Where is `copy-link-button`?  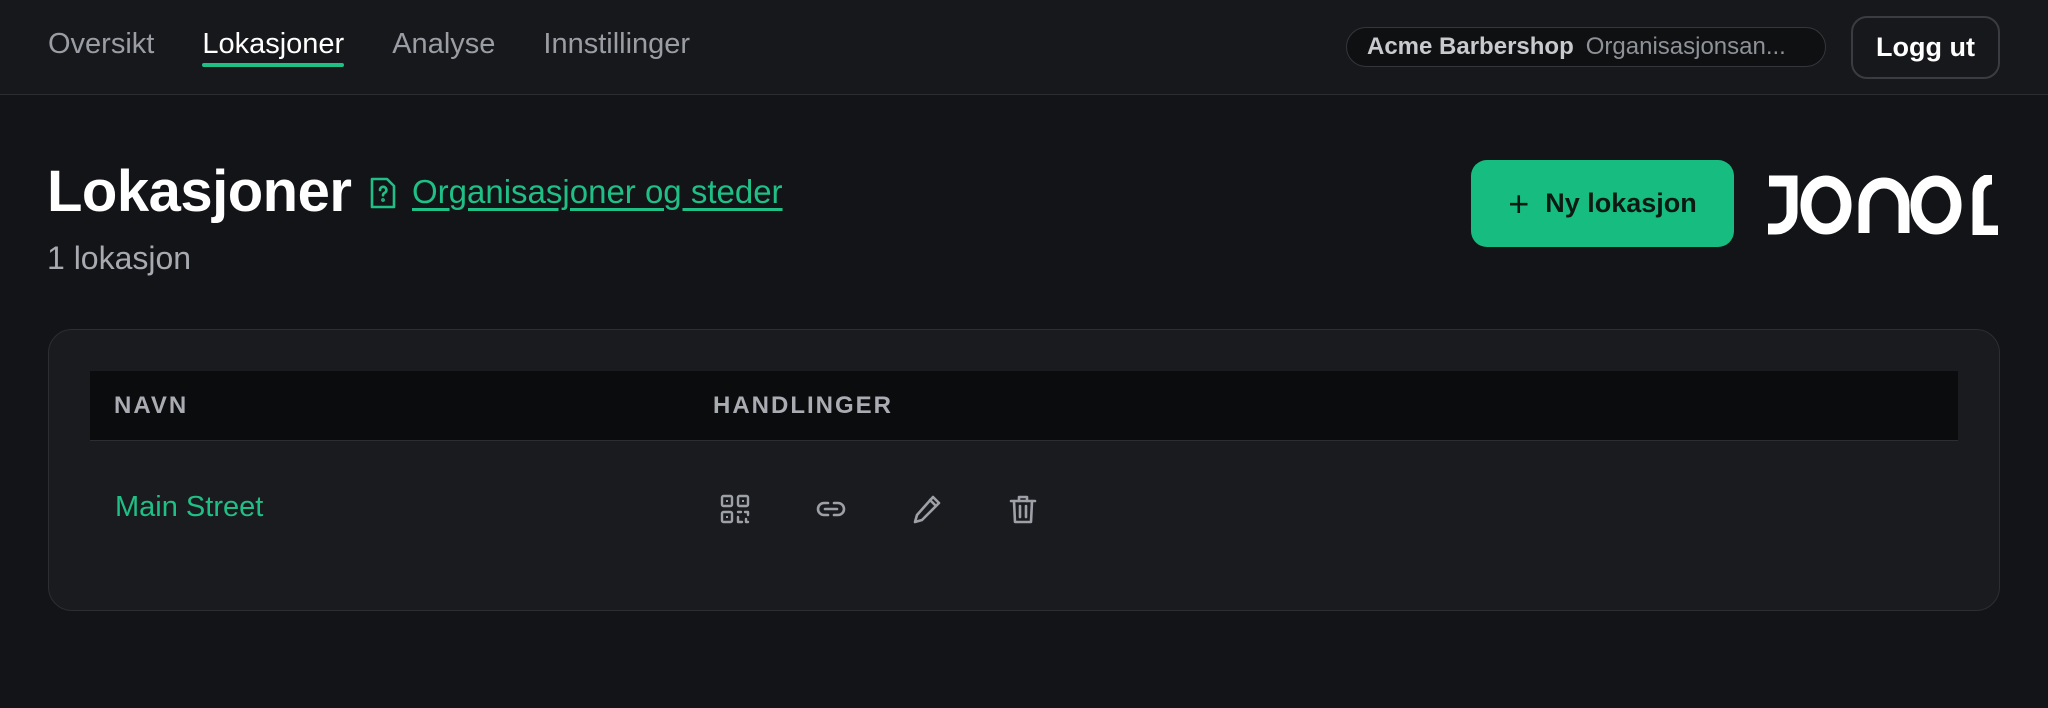 copy-link-button is located at coordinates (831, 509).